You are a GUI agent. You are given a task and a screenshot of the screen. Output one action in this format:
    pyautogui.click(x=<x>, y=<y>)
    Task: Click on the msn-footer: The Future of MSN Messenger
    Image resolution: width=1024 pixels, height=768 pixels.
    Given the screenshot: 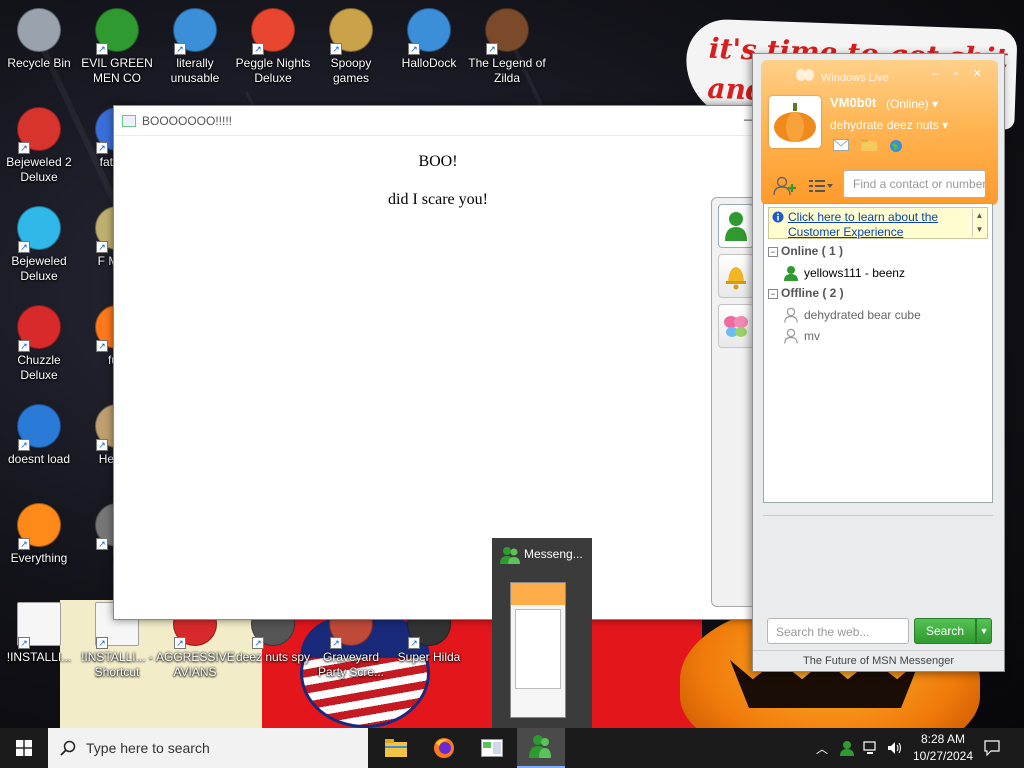 What is the action you would take?
    pyautogui.click(x=878, y=661)
    